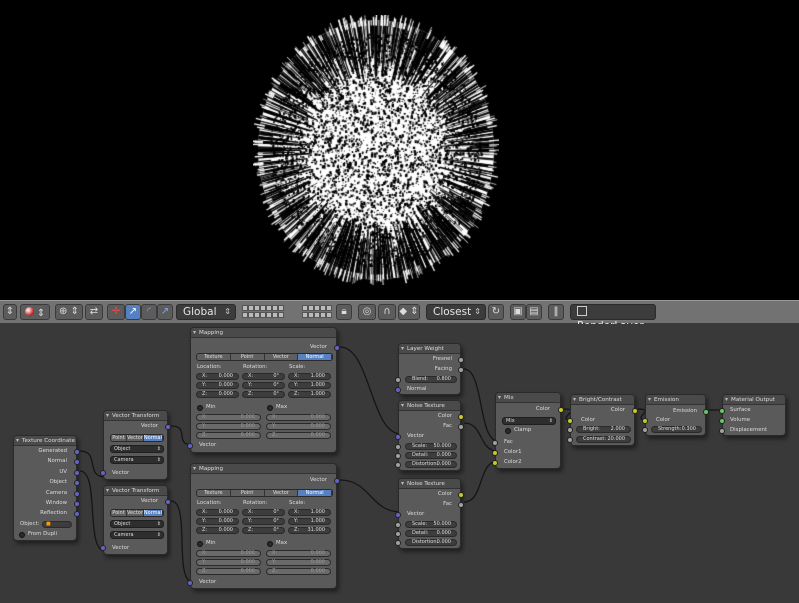 Image resolution: width=799 pixels, height=603 pixels. I want to click on socket-contrast-in, so click(570, 440).